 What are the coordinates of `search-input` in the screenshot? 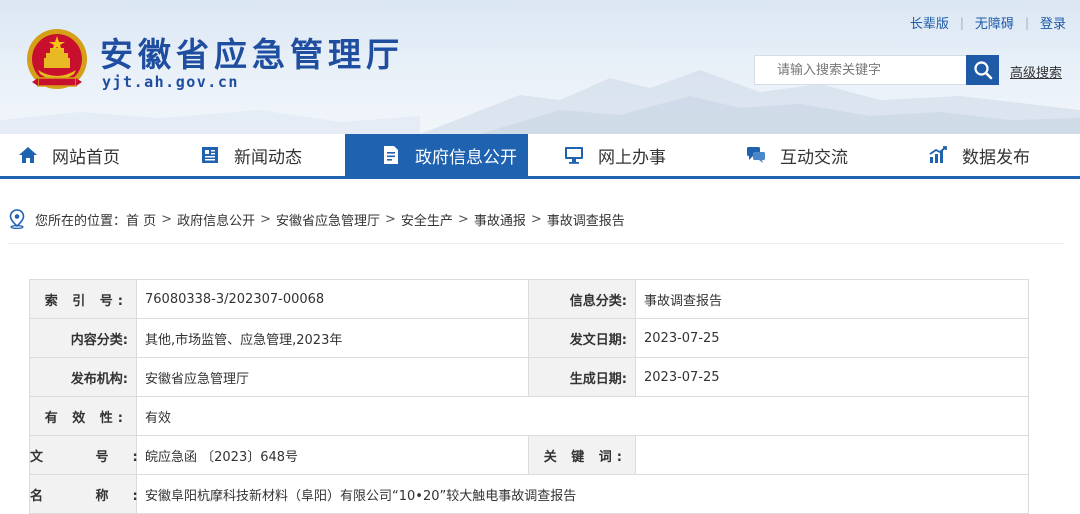 It's located at (860, 70).